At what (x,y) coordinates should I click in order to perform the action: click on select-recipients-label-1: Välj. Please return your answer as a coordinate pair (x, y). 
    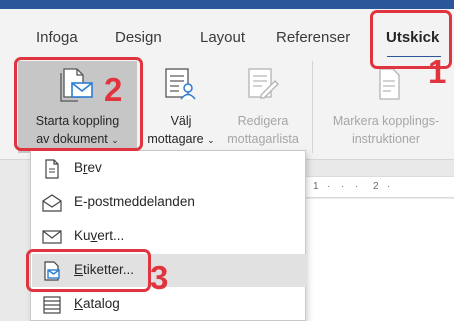
    Looking at the image, I should click on (181, 121).